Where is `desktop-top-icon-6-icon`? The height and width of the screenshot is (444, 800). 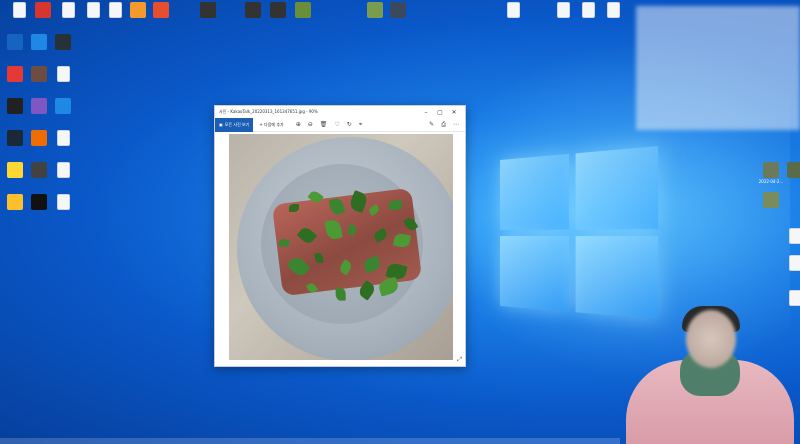
desktop-top-icon-6-icon is located at coordinates (161, 10).